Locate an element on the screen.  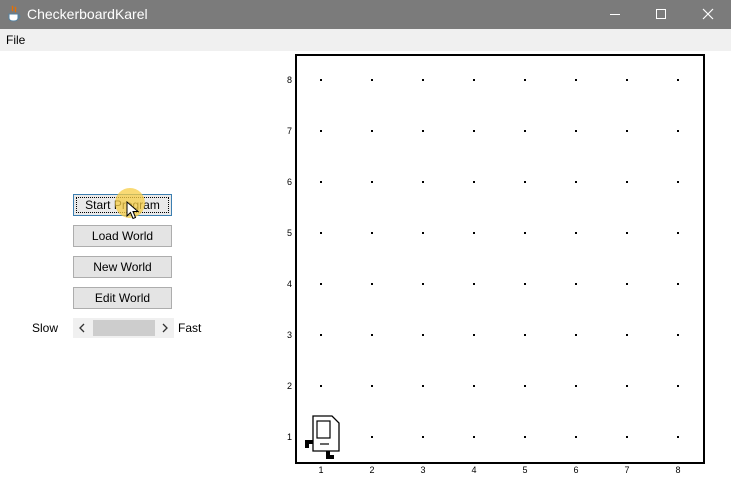
avenue-label: 8 is located at coordinates (677, 470).